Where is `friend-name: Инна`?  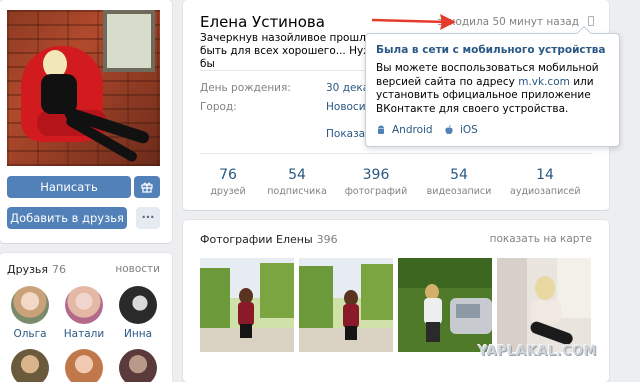 friend-name: Инна is located at coordinates (138, 334).